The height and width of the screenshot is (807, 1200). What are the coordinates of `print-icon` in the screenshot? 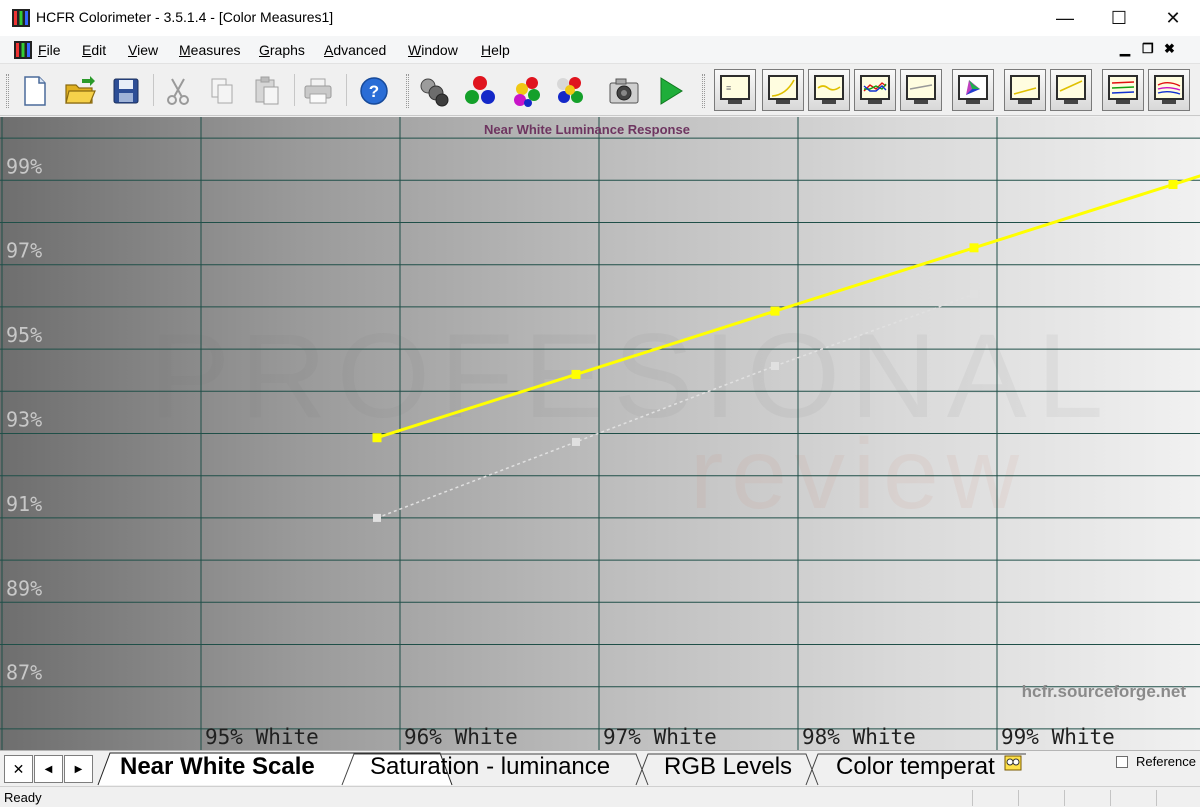 It's located at (318, 91).